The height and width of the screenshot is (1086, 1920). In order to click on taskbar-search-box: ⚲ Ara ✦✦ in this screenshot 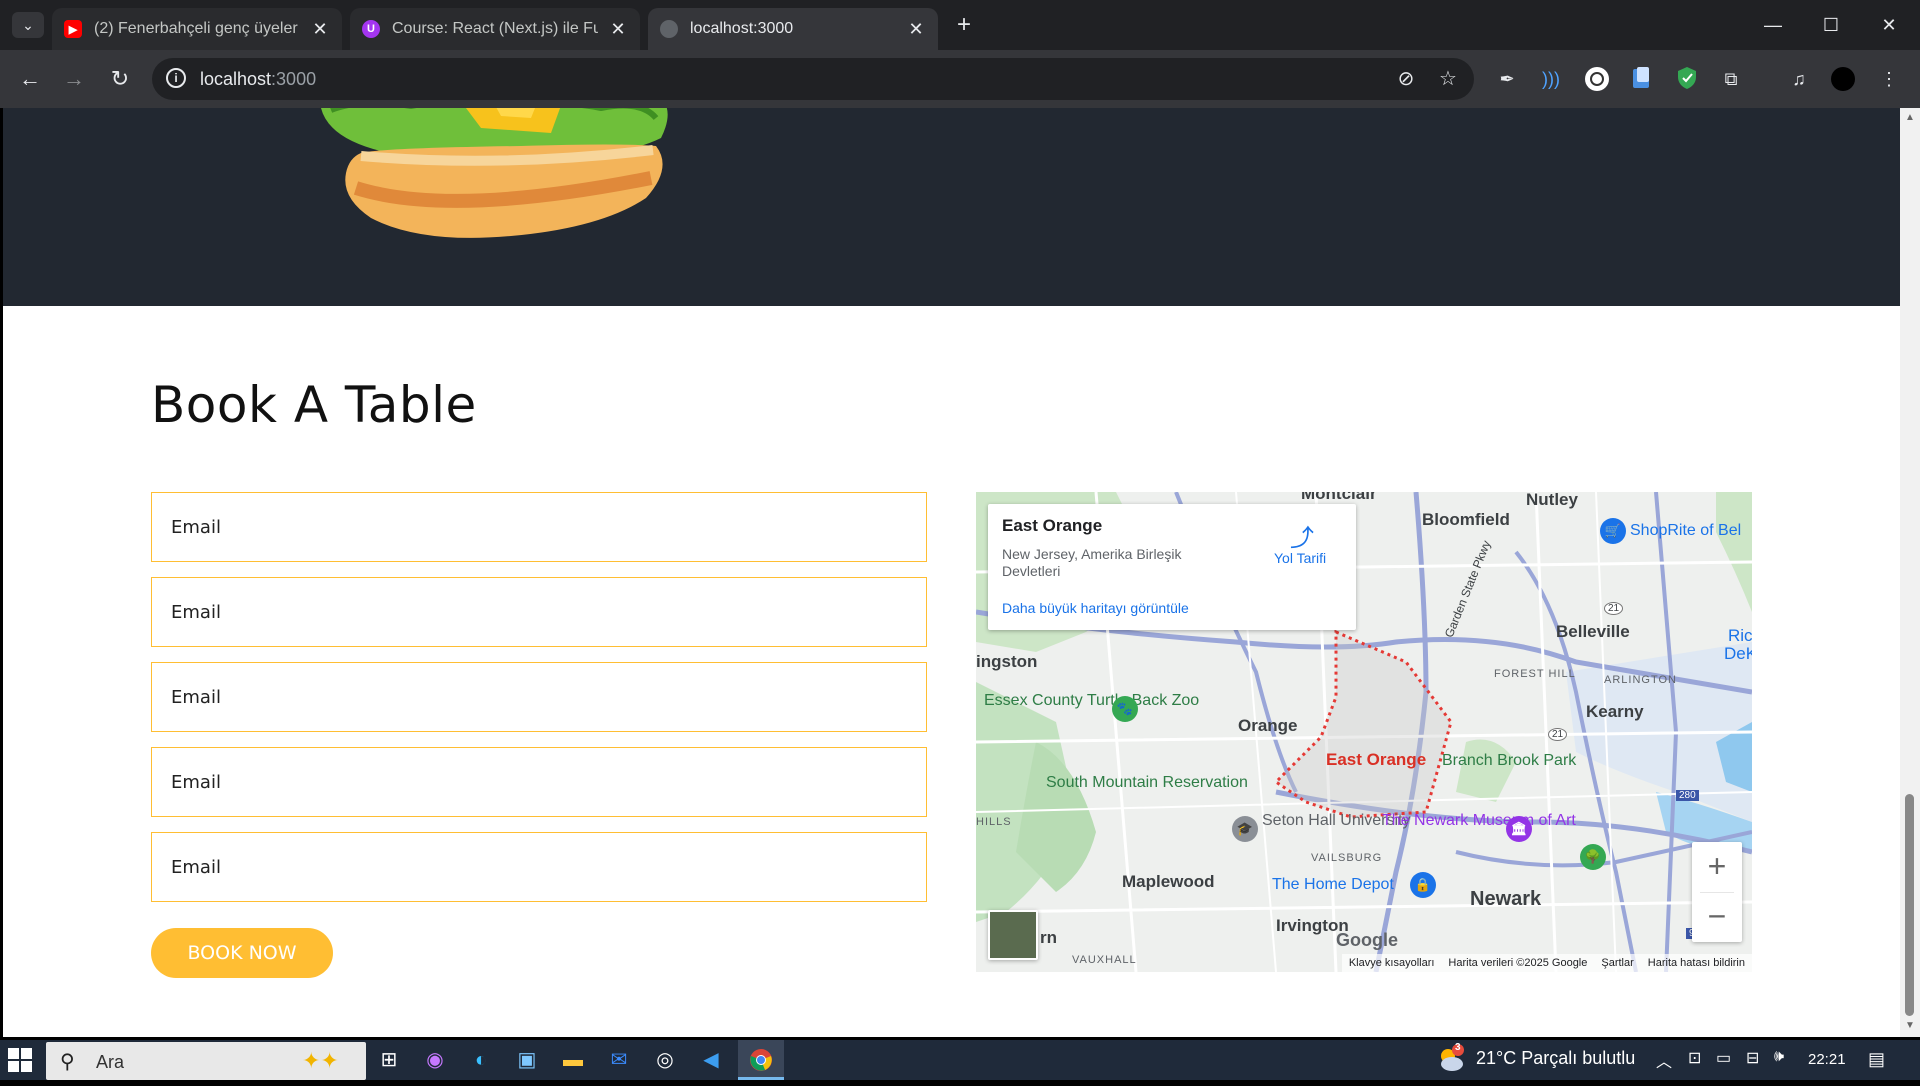, I will do `click(206, 1061)`.